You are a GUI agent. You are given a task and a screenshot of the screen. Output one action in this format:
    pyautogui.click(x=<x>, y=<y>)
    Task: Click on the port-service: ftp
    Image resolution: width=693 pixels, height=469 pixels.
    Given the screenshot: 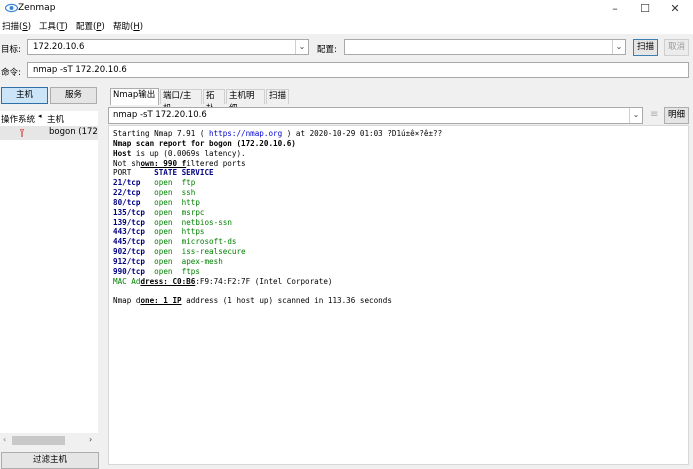 What is the action you would take?
    pyautogui.click(x=188, y=183)
    